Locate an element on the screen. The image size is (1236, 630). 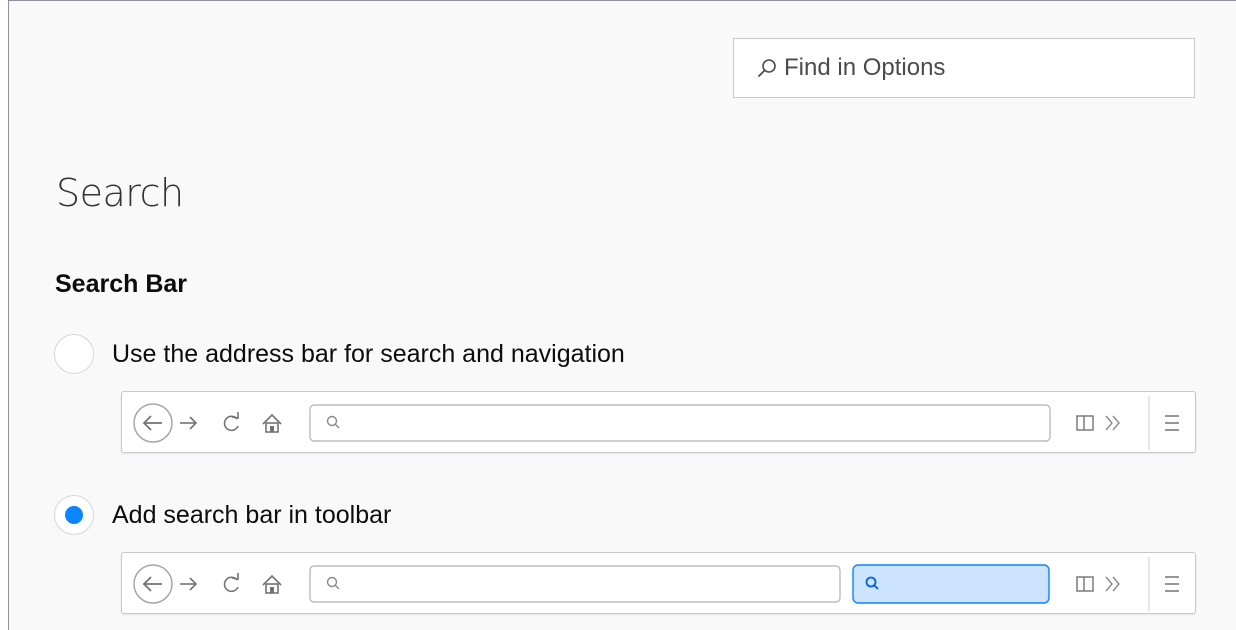
toolbar-preview-search-bar is located at coordinates (658, 583).